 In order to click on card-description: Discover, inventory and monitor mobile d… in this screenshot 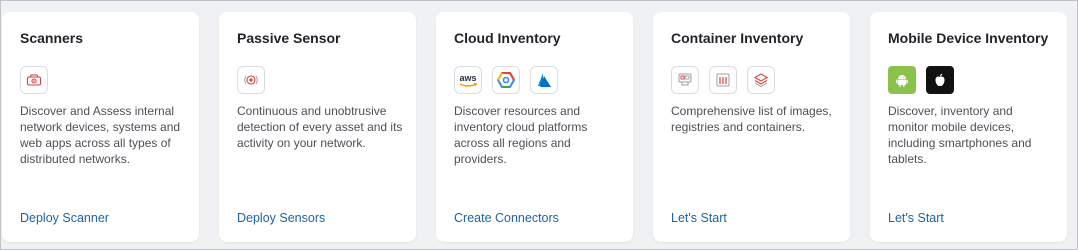, I will do `click(960, 135)`.